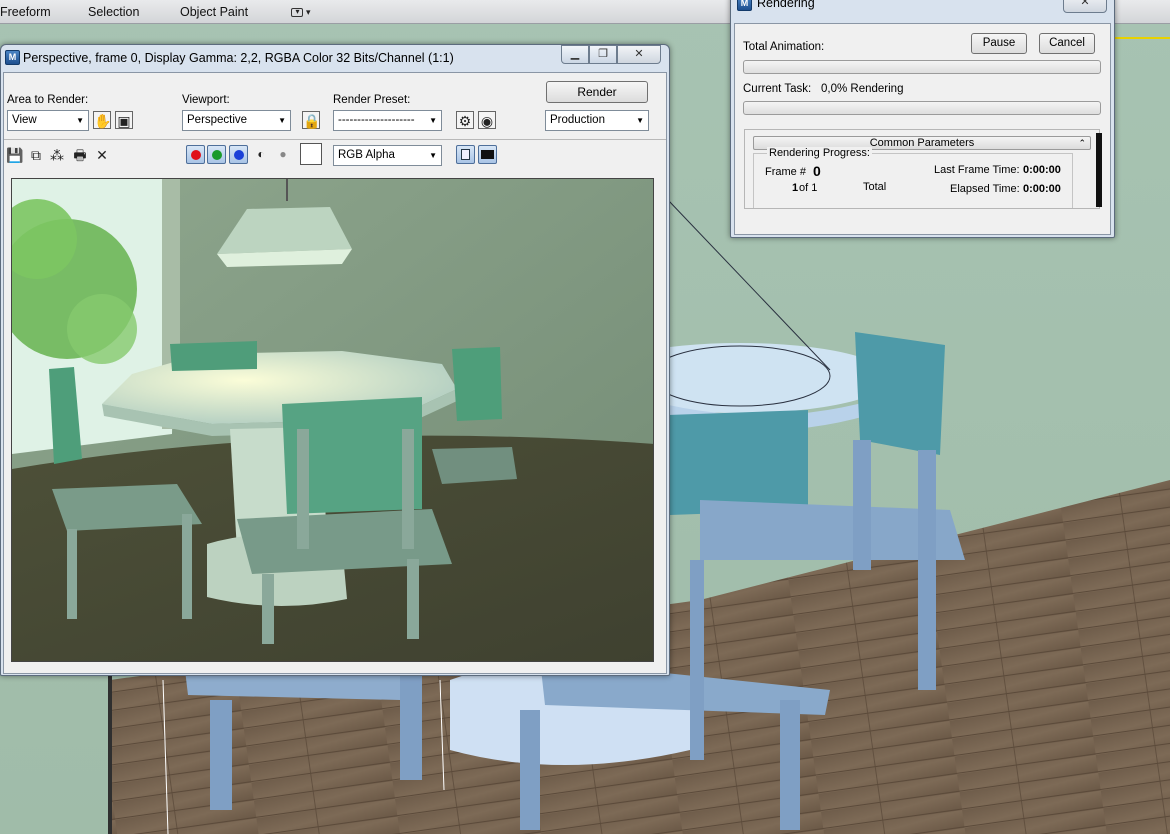  I want to click on render-setup-icon: ⚙, so click(465, 120).